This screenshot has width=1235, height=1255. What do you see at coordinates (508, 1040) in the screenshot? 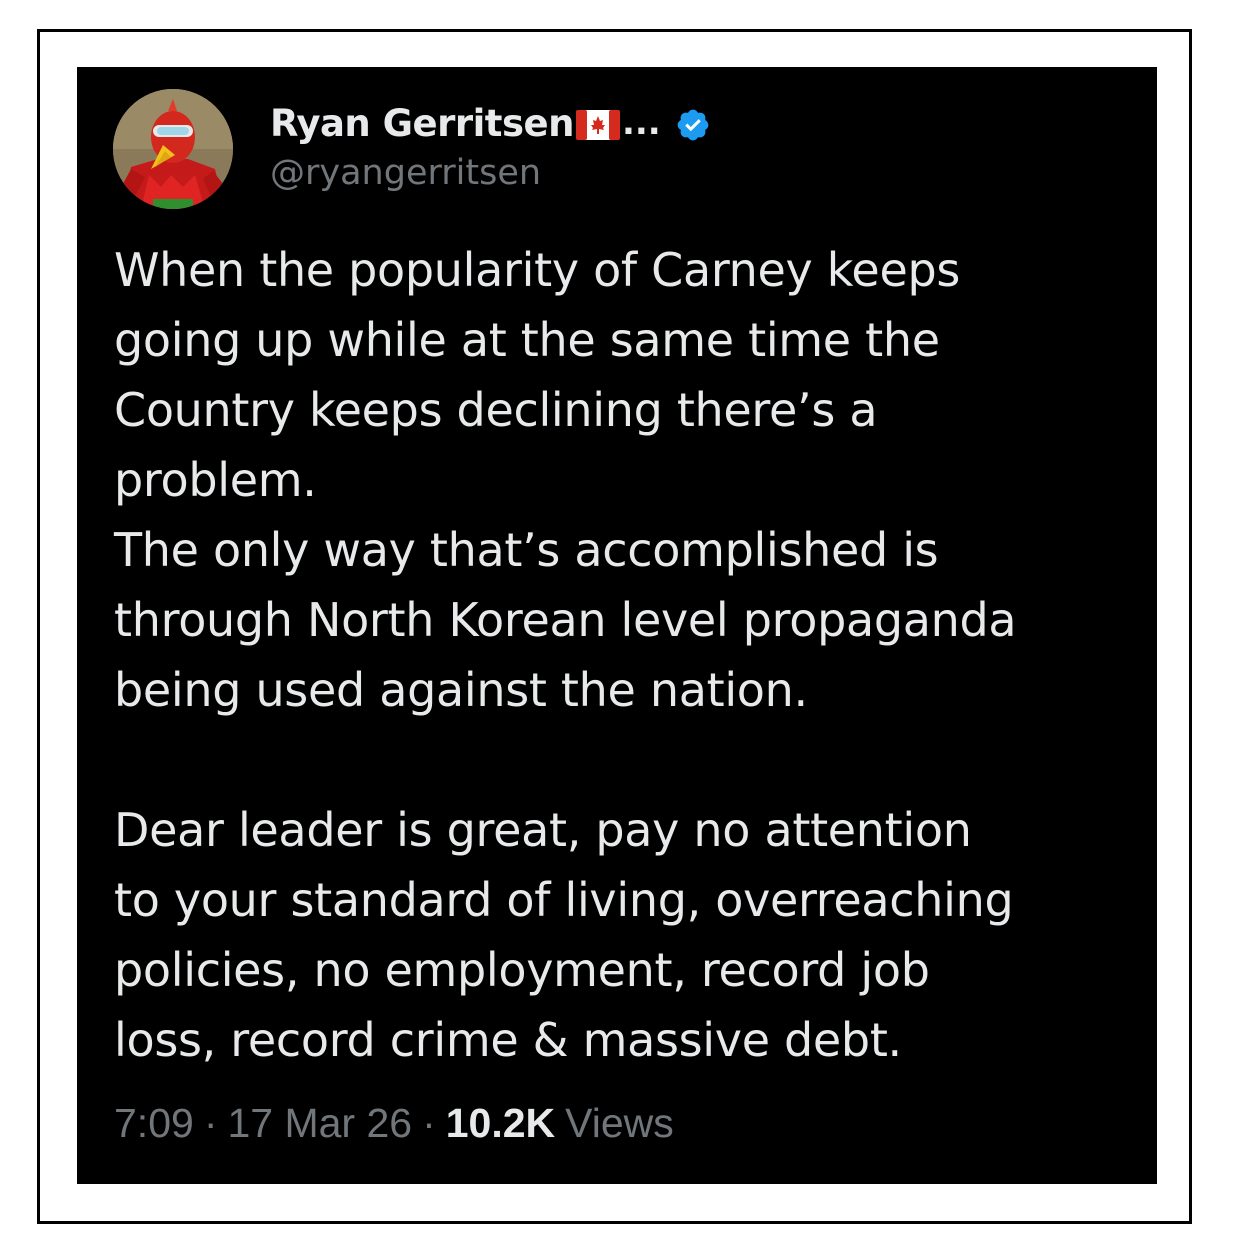
I see `post-text-line: loss, record crime & massive debt.` at bounding box center [508, 1040].